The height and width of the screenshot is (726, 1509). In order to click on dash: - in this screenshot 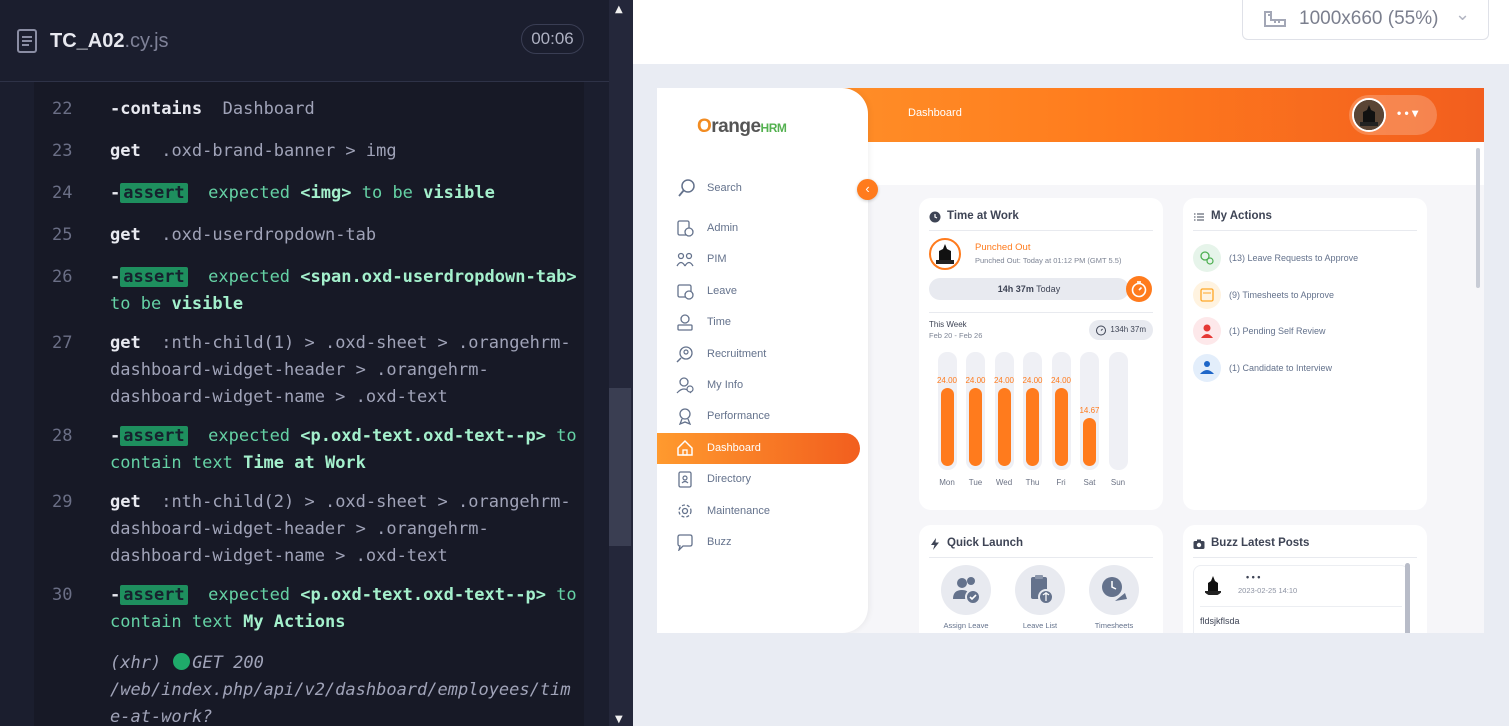, I will do `click(115, 436)`.